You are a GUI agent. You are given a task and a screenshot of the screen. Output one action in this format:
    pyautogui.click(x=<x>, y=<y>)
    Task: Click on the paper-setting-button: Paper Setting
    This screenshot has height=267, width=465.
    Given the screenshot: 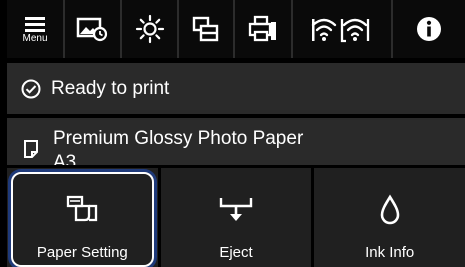 What is the action you would take?
    pyautogui.click(x=82, y=217)
    